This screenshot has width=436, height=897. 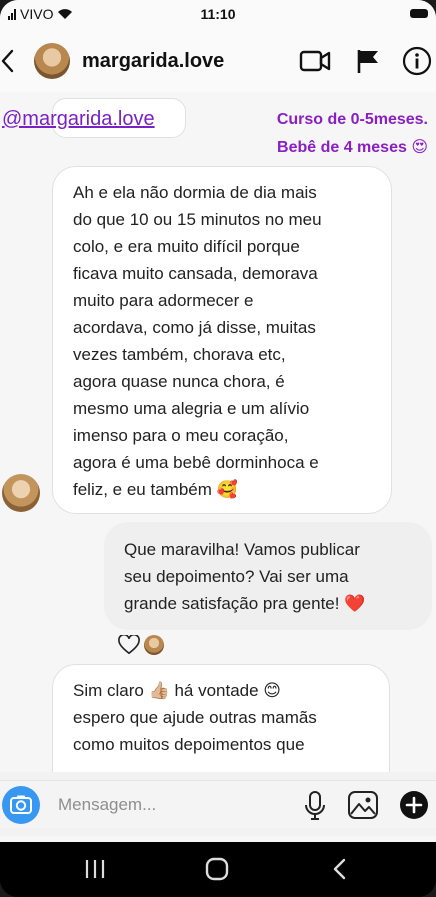 What do you see at coordinates (177, 690) in the screenshot?
I see `message-text: Sim claro 👍🏼 há vontade 😊` at bounding box center [177, 690].